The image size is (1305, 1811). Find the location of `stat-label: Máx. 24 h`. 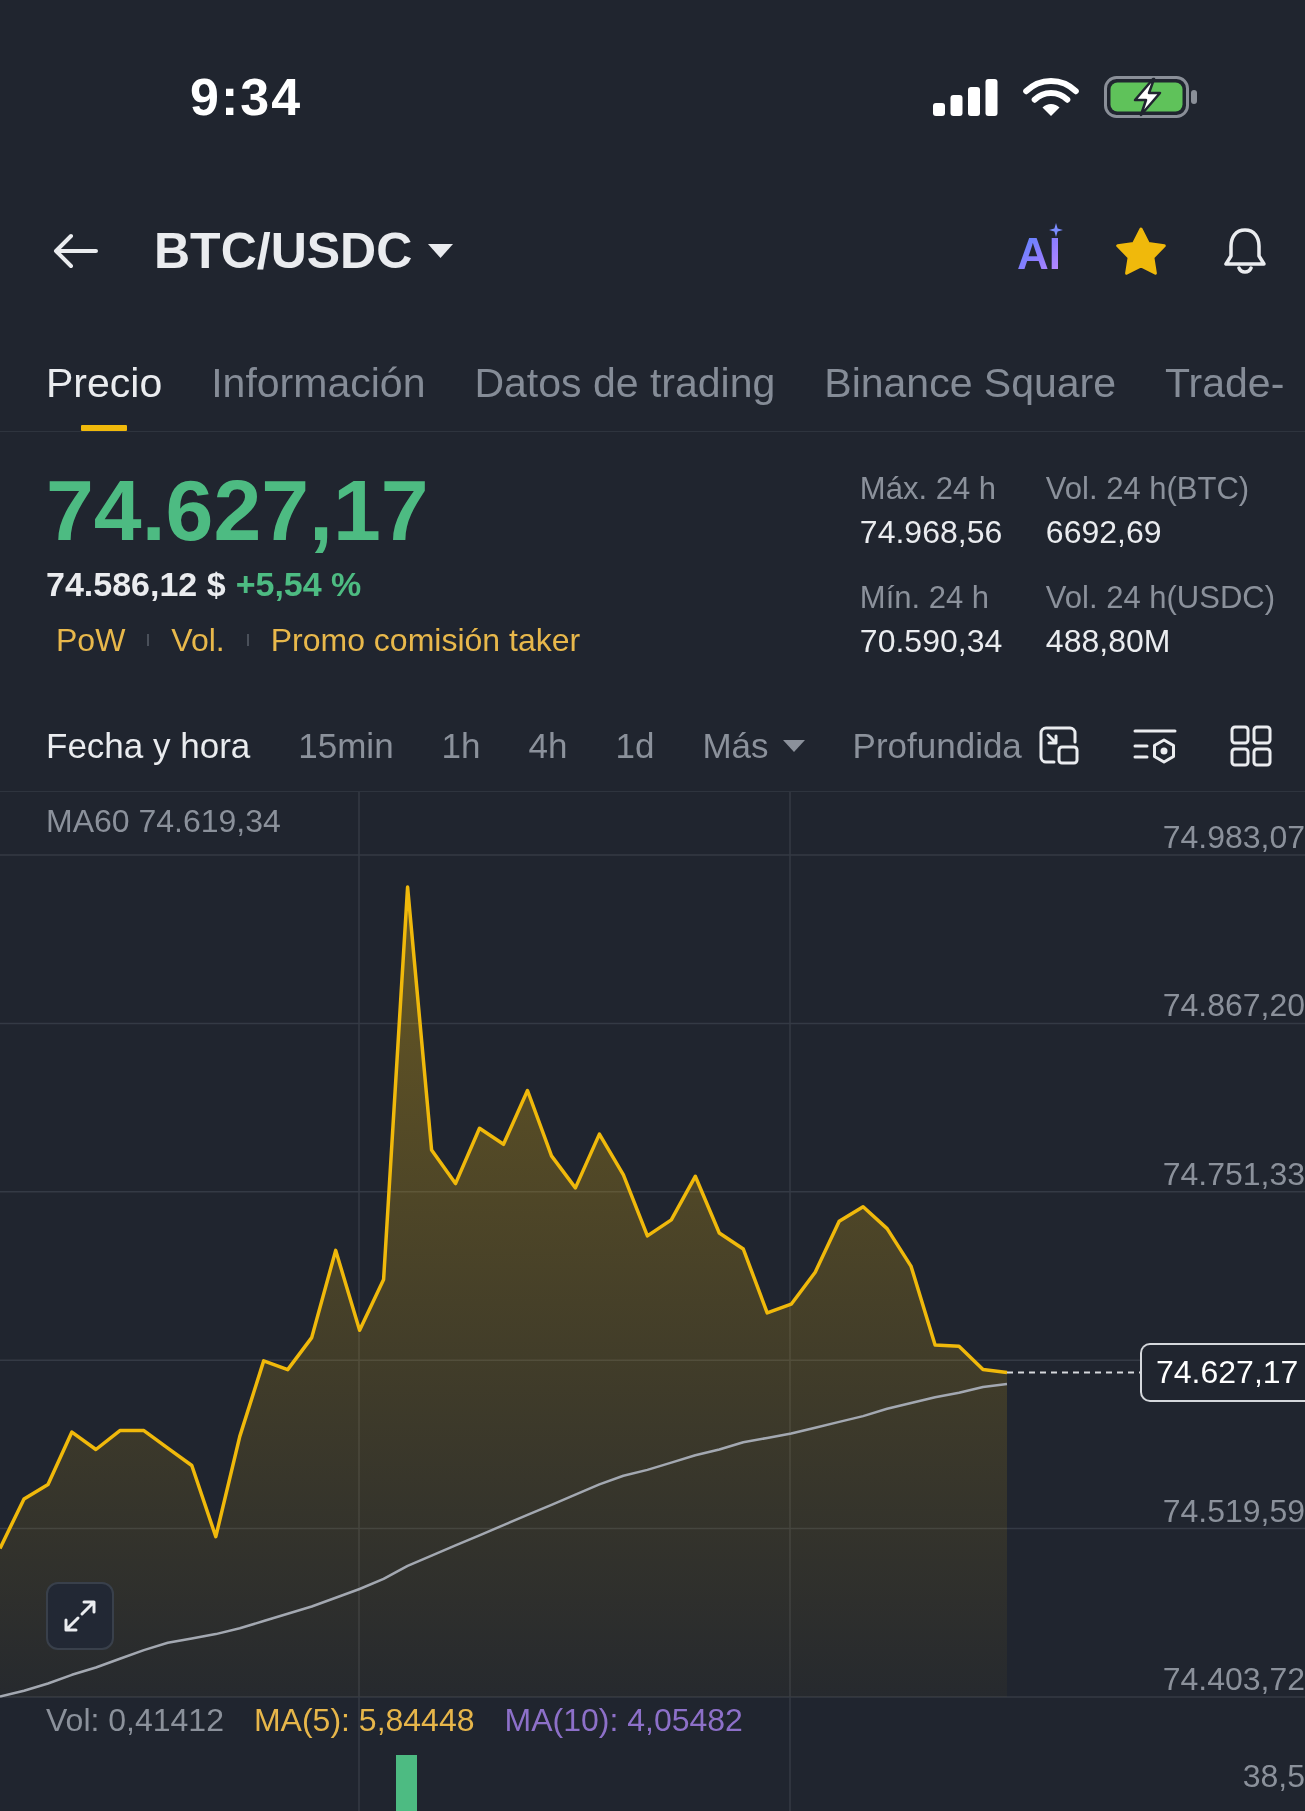

stat-label: Máx. 24 h is located at coordinates (928, 489).